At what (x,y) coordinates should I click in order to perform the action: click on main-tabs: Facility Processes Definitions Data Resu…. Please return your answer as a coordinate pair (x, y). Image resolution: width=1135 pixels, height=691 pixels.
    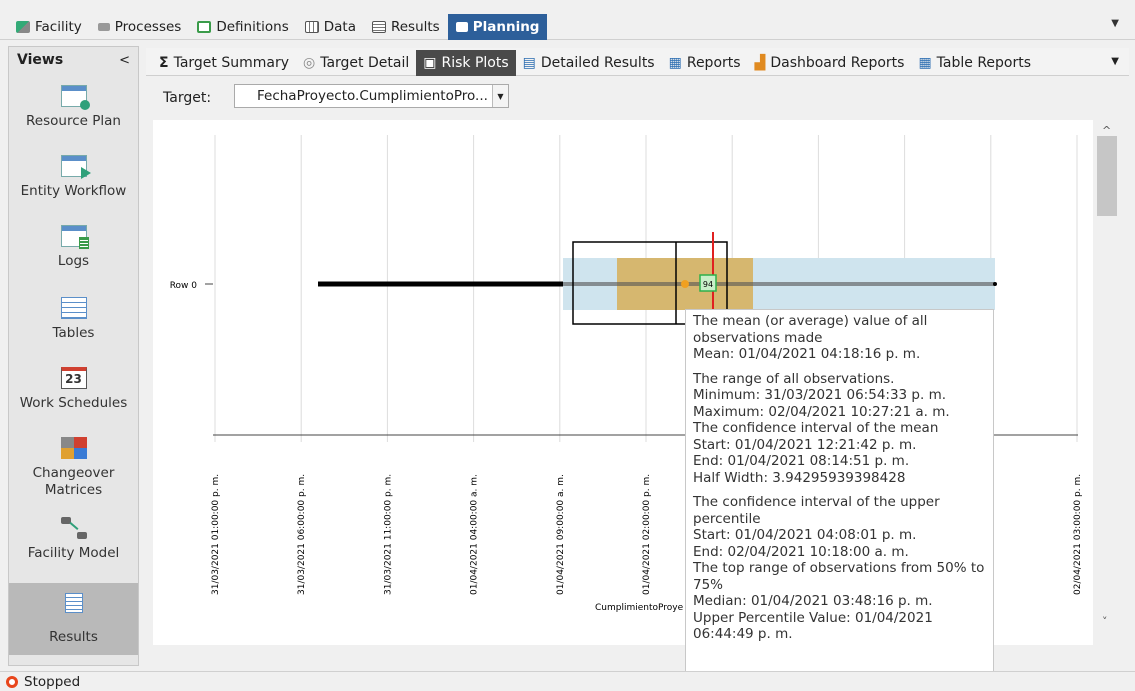
    Looking at the image, I should click on (278, 27).